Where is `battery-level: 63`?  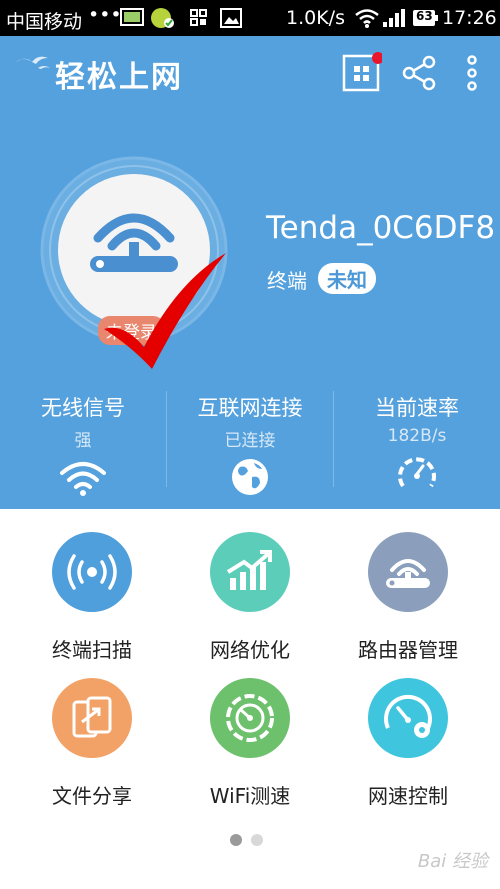
battery-level: 63 is located at coordinates (424, 16).